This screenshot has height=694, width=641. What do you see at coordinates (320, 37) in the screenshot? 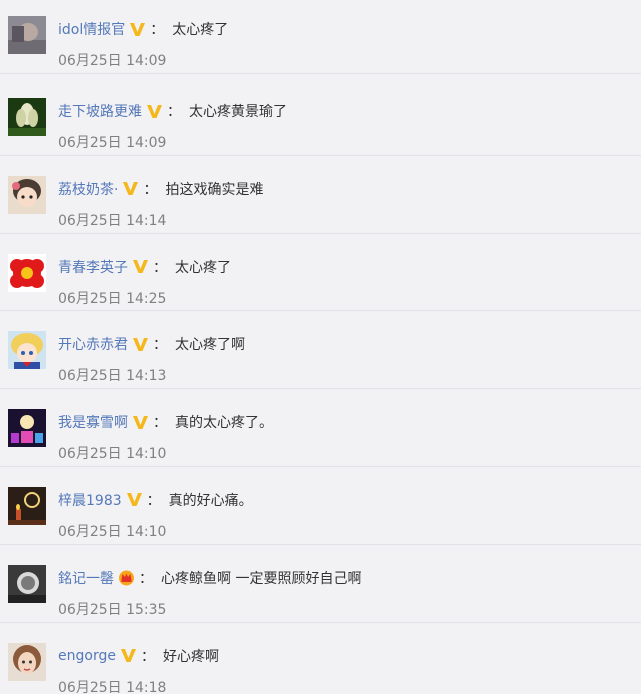
I see `comment-item: idol情报官 ： 太心疼了 06月25日 14:09` at bounding box center [320, 37].